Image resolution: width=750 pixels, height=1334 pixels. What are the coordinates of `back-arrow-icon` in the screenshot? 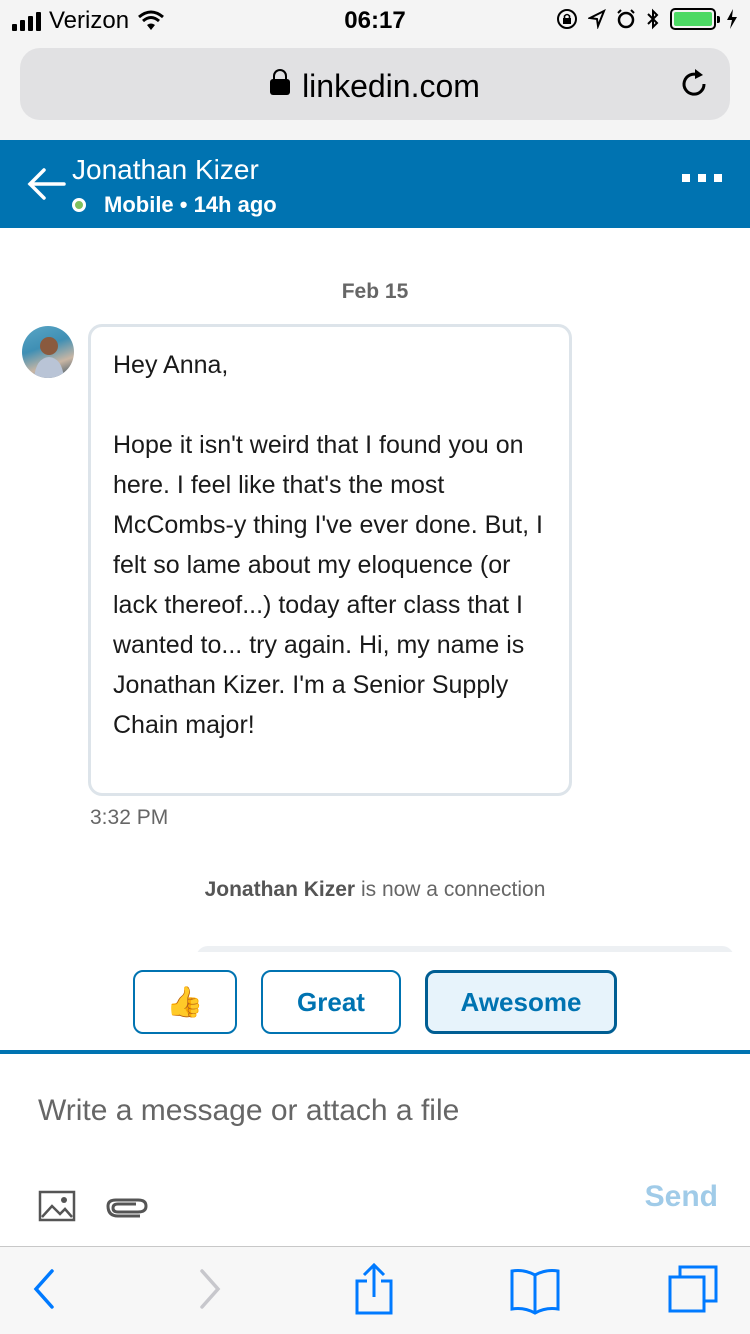 It's located at (46, 184).